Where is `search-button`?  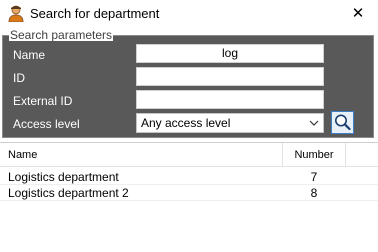
search-button is located at coordinates (342, 122).